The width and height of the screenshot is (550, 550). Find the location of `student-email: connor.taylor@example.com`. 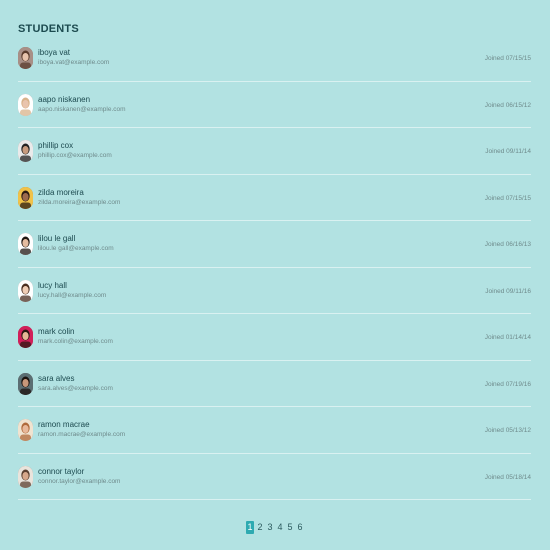

student-email: connor.taylor@example.com is located at coordinates (79, 481).